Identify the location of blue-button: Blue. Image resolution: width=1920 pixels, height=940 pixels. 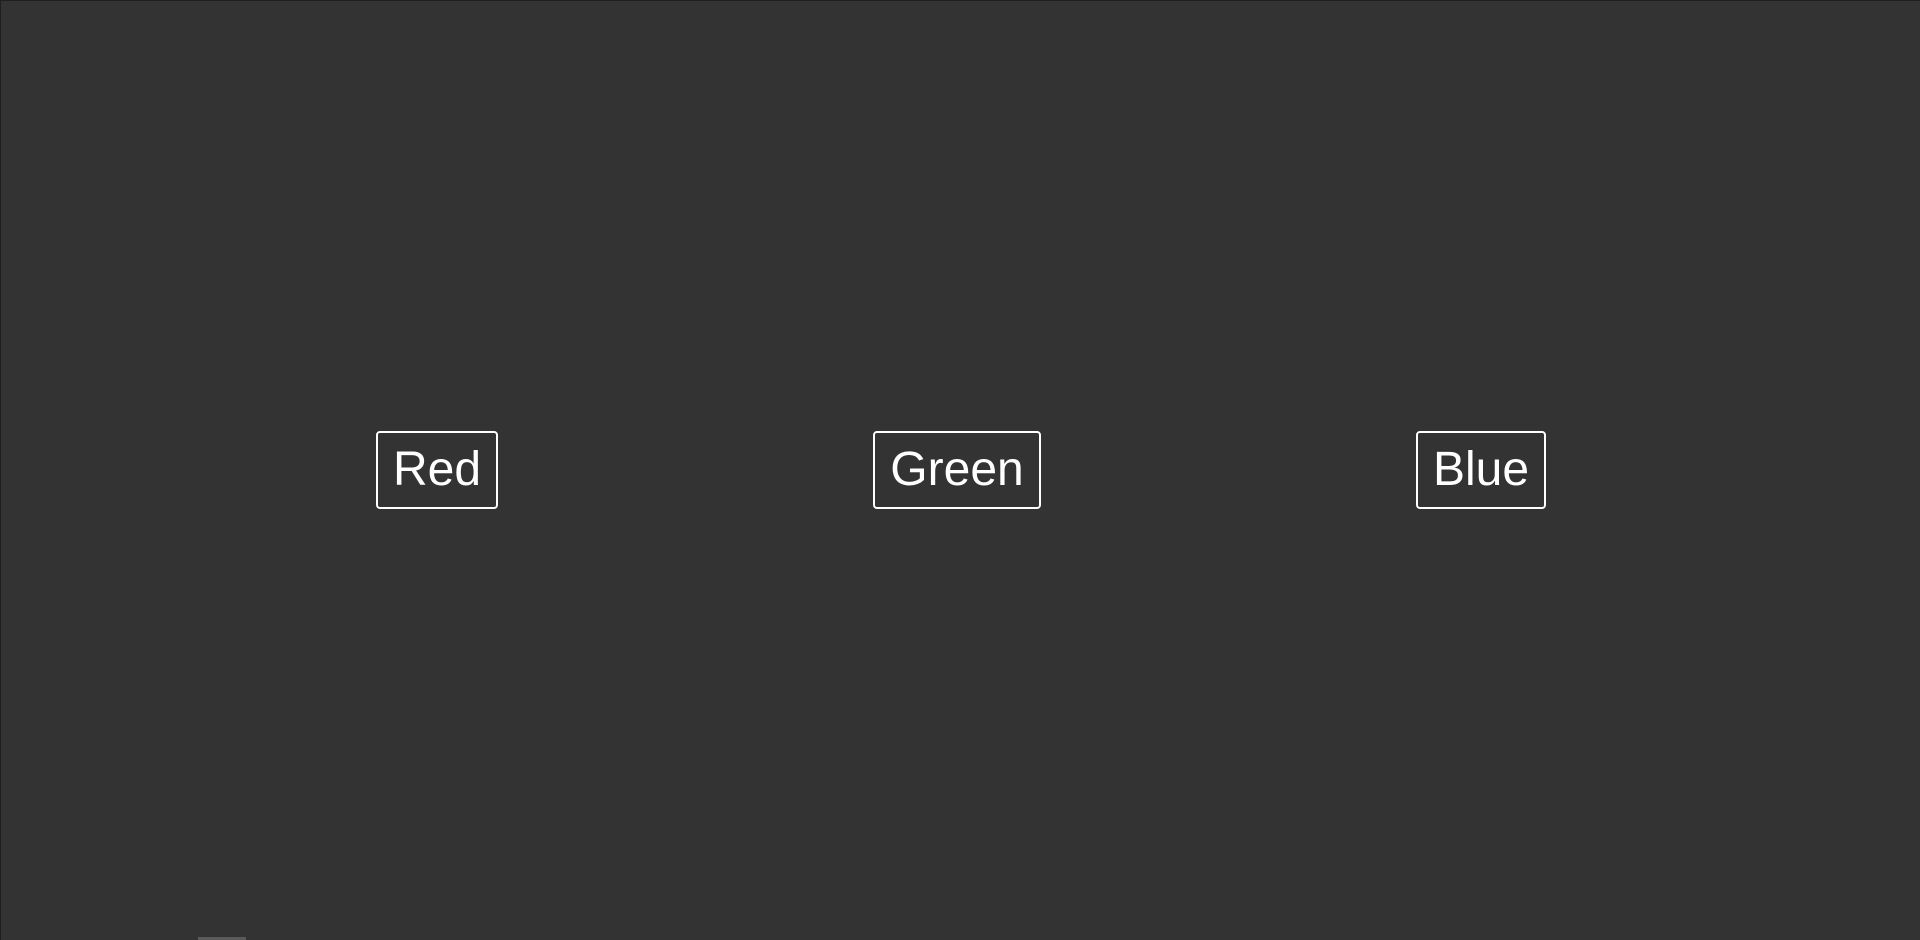
(1481, 470).